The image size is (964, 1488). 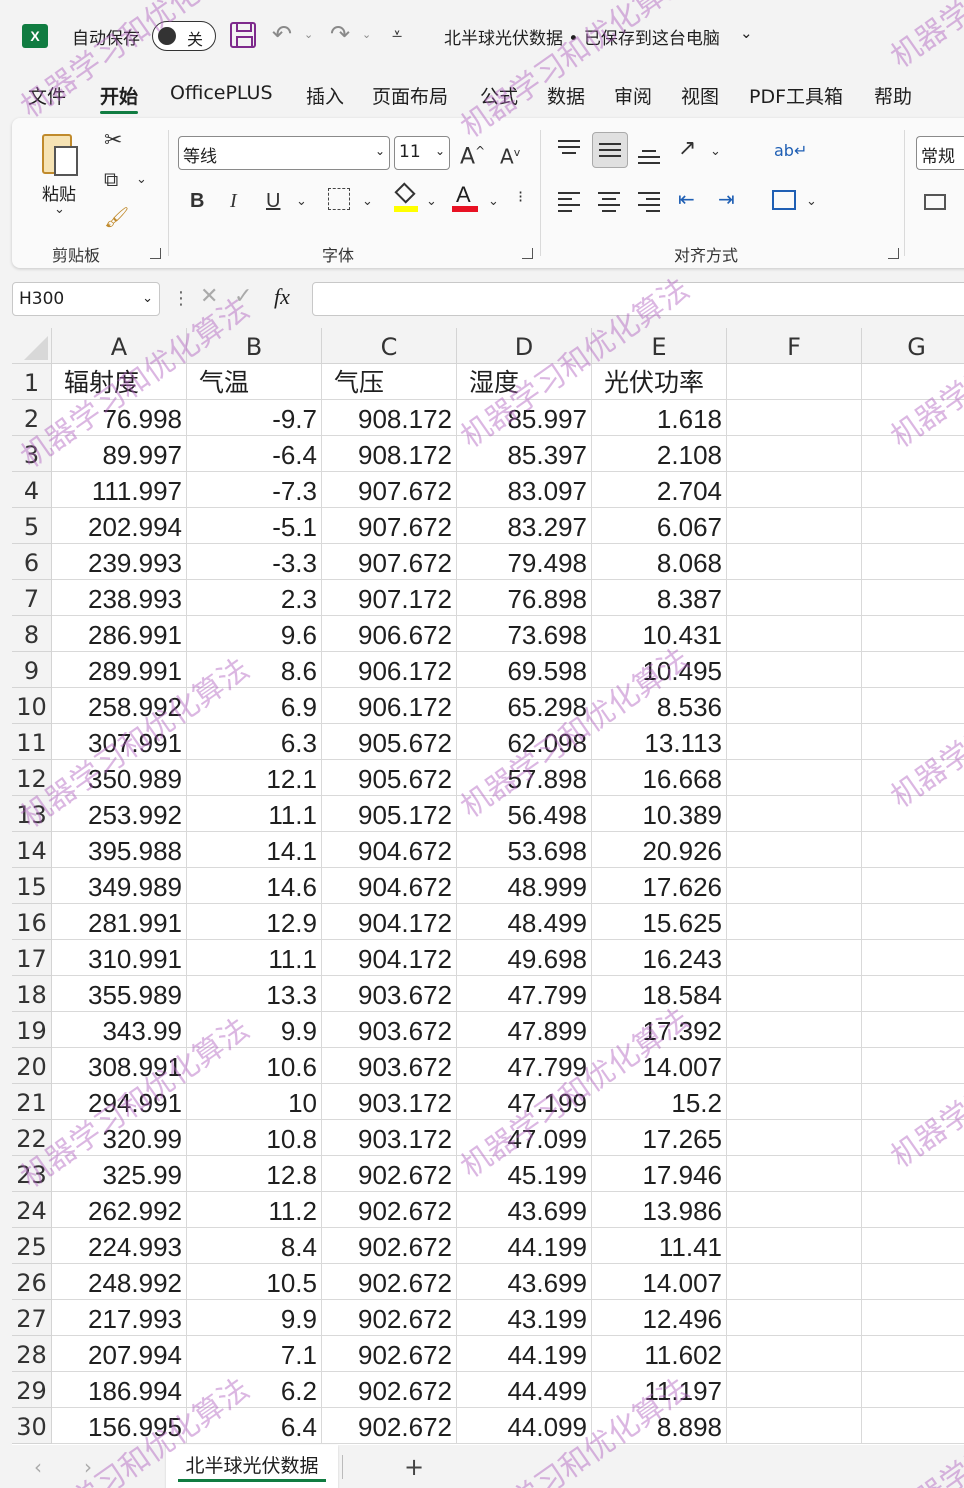 What do you see at coordinates (659, 1174) in the screenshot?
I see `data-cell: 17.946` at bounding box center [659, 1174].